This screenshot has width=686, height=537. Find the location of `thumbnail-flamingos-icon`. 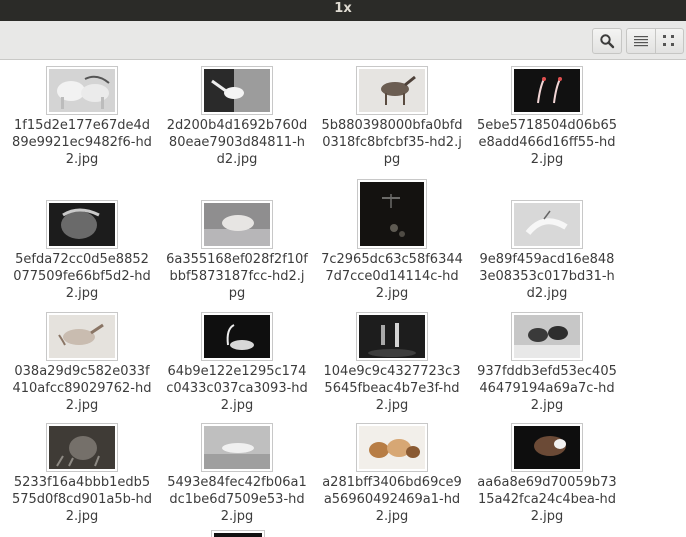

thumbnail-flamingos-icon is located at coordinates (547, 90).